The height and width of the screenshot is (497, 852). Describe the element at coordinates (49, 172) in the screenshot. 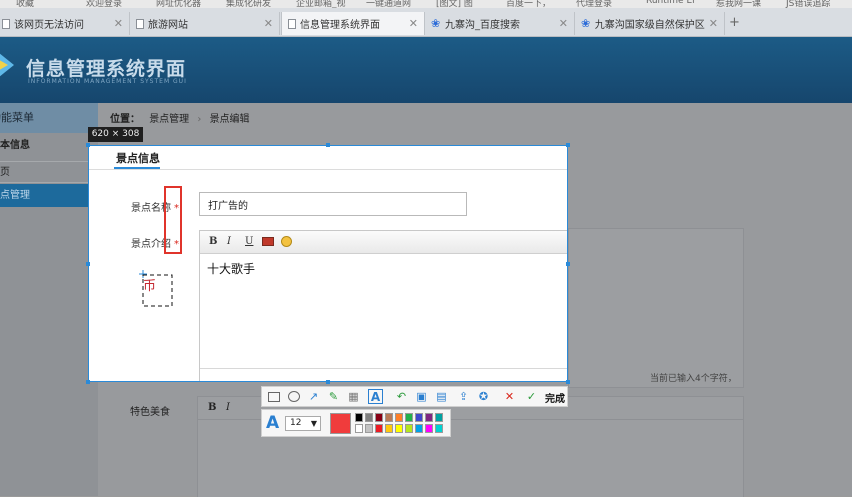

I see `sidebar-item-home: 首页` at that location.